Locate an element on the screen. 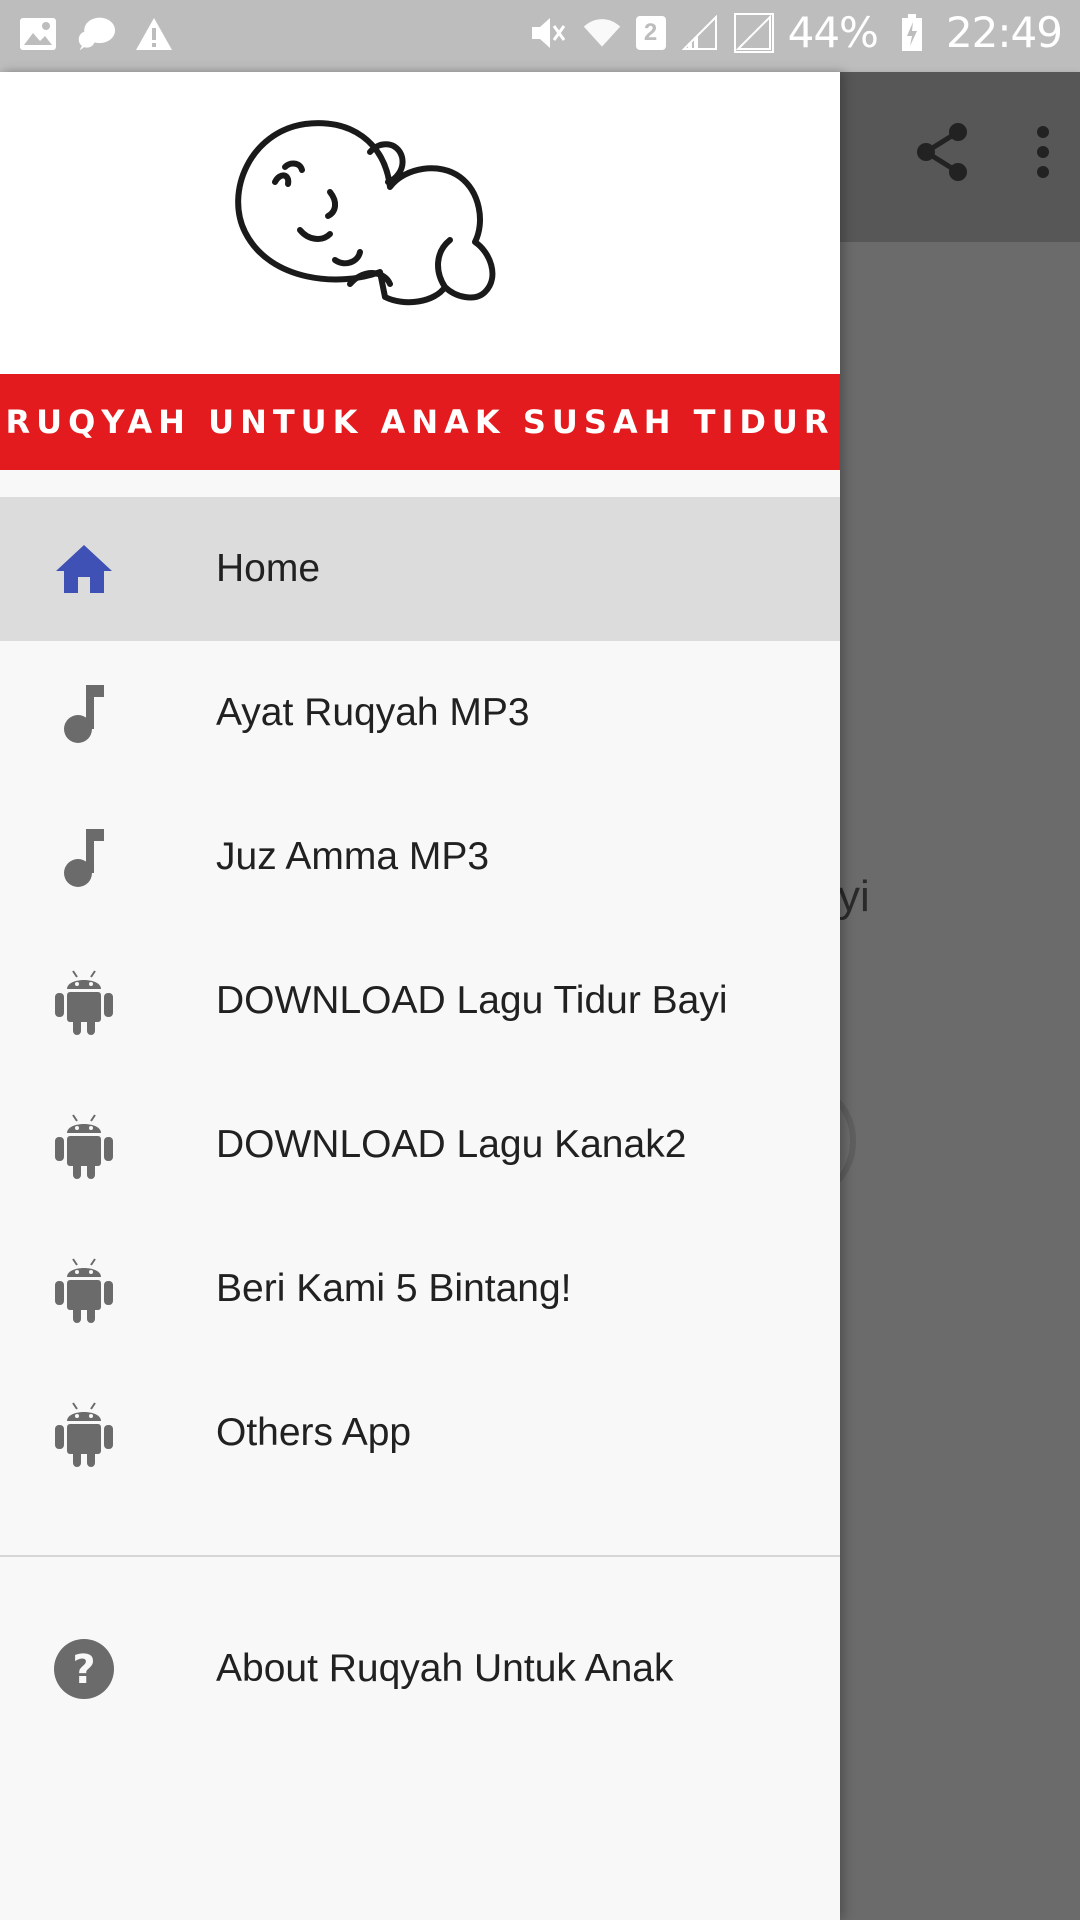  share-icon is located at coordinates (942, 154).